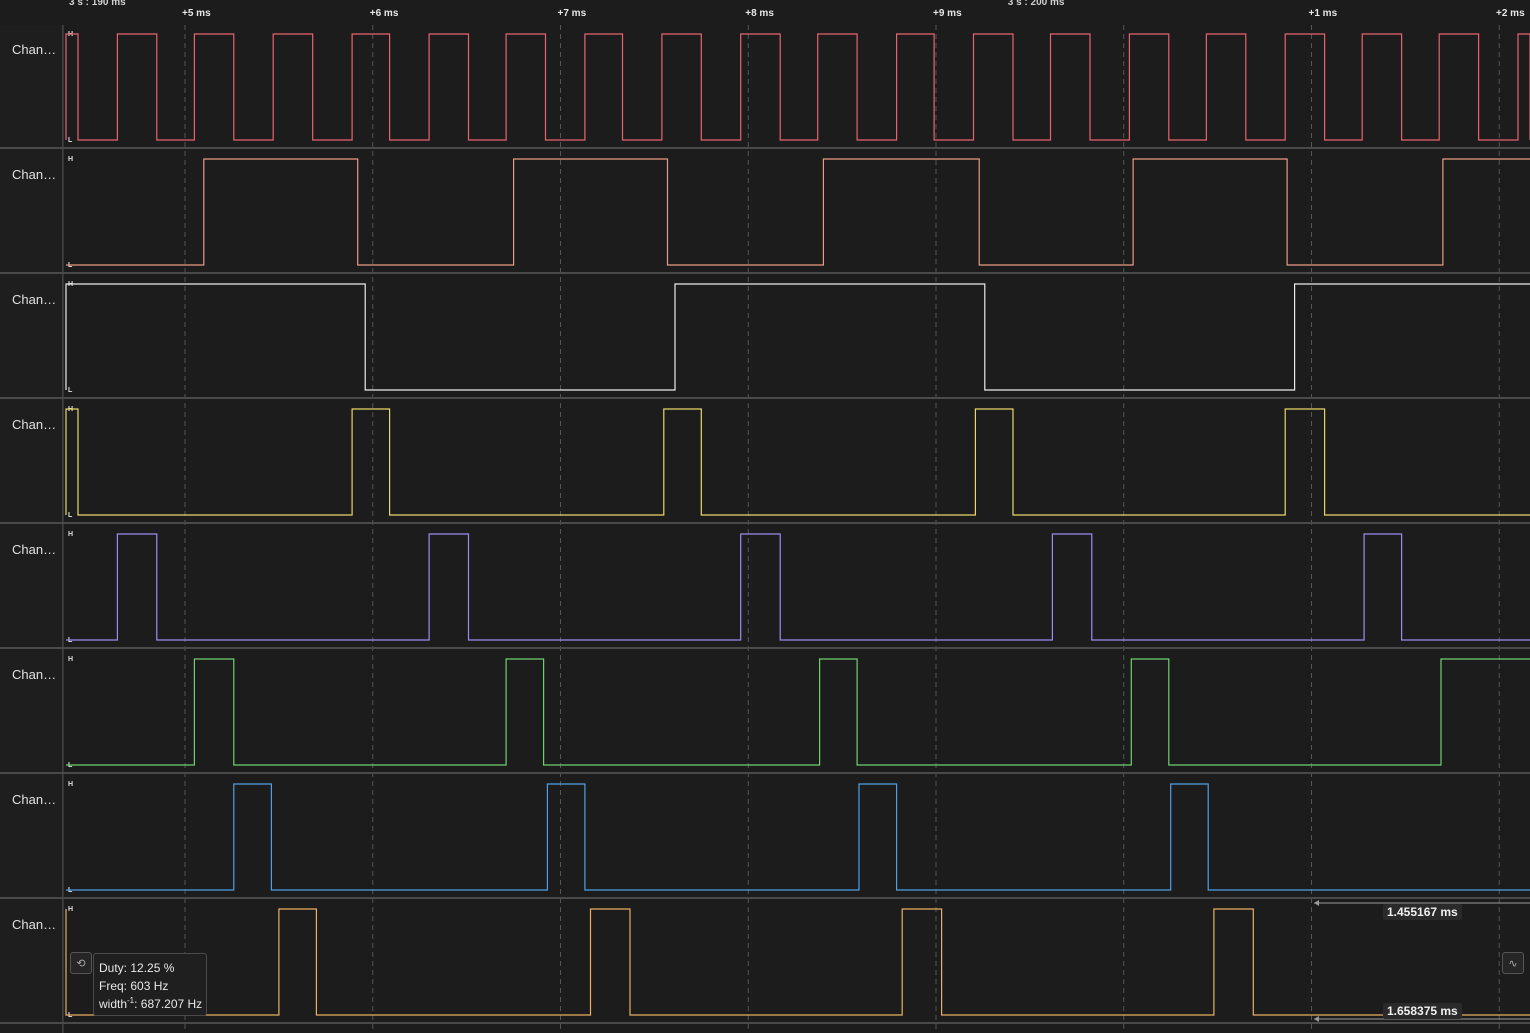 This screenshot has height=1033, width=1530. I want to click on edge-measure-icon: ⟲, so click(81, 963).